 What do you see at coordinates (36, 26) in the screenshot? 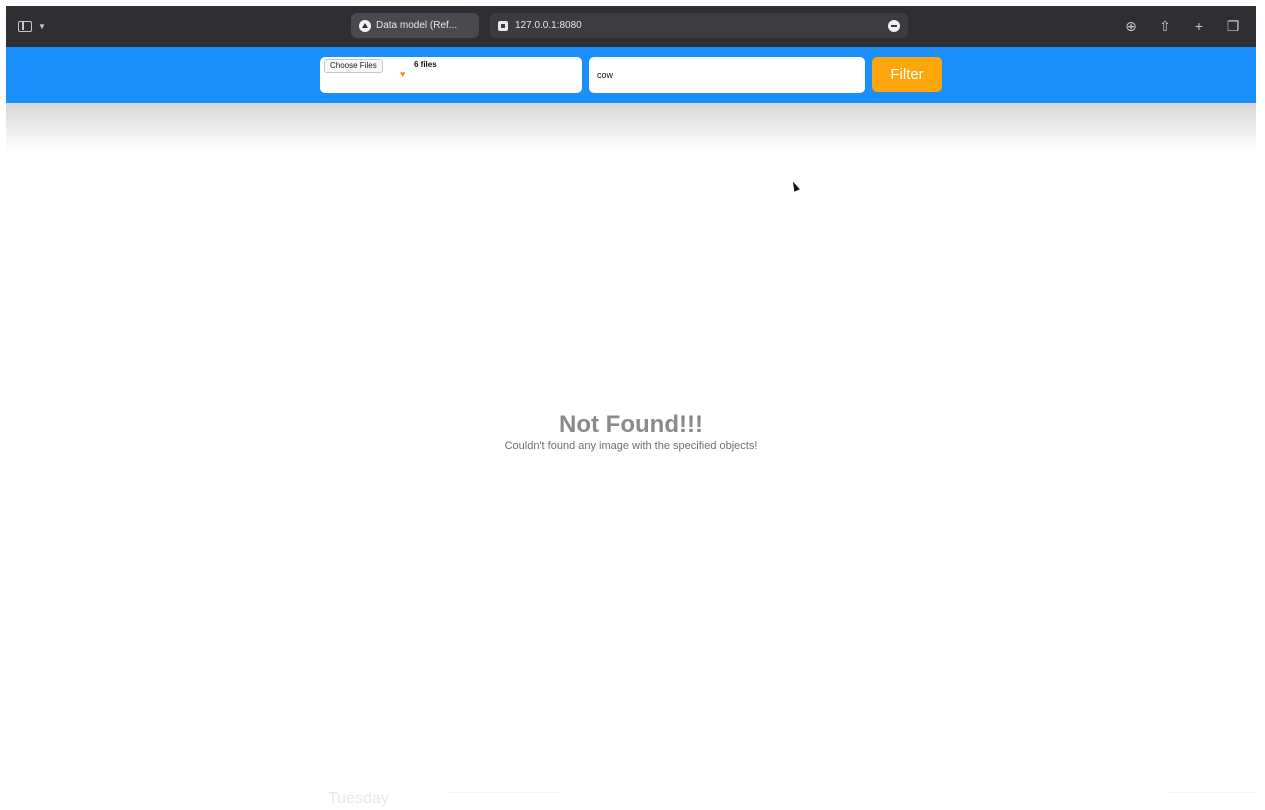
I see `sidebar-toggle-button: ▼` at bounding box center [36, 26].